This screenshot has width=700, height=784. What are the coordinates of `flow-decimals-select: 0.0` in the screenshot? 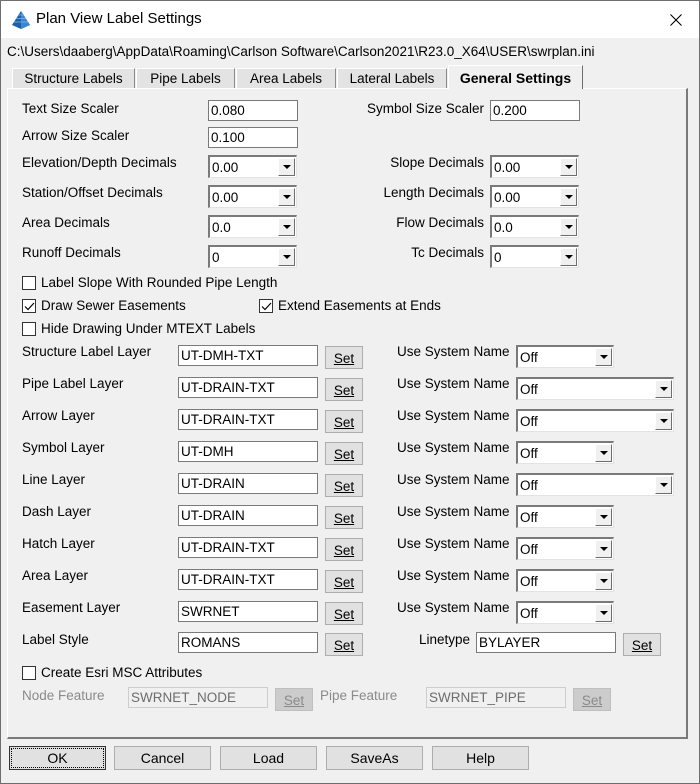 It's located at (534, 226).